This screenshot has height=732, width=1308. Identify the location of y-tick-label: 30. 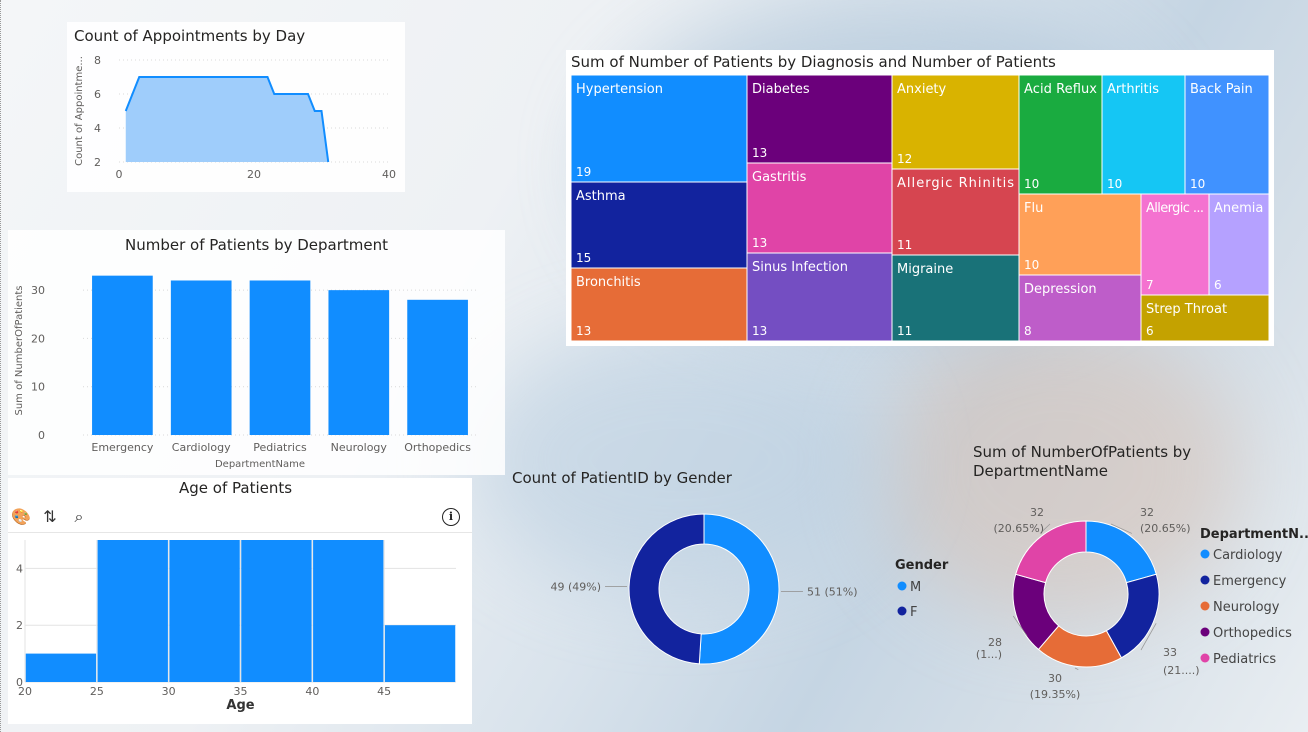
(38, 290).